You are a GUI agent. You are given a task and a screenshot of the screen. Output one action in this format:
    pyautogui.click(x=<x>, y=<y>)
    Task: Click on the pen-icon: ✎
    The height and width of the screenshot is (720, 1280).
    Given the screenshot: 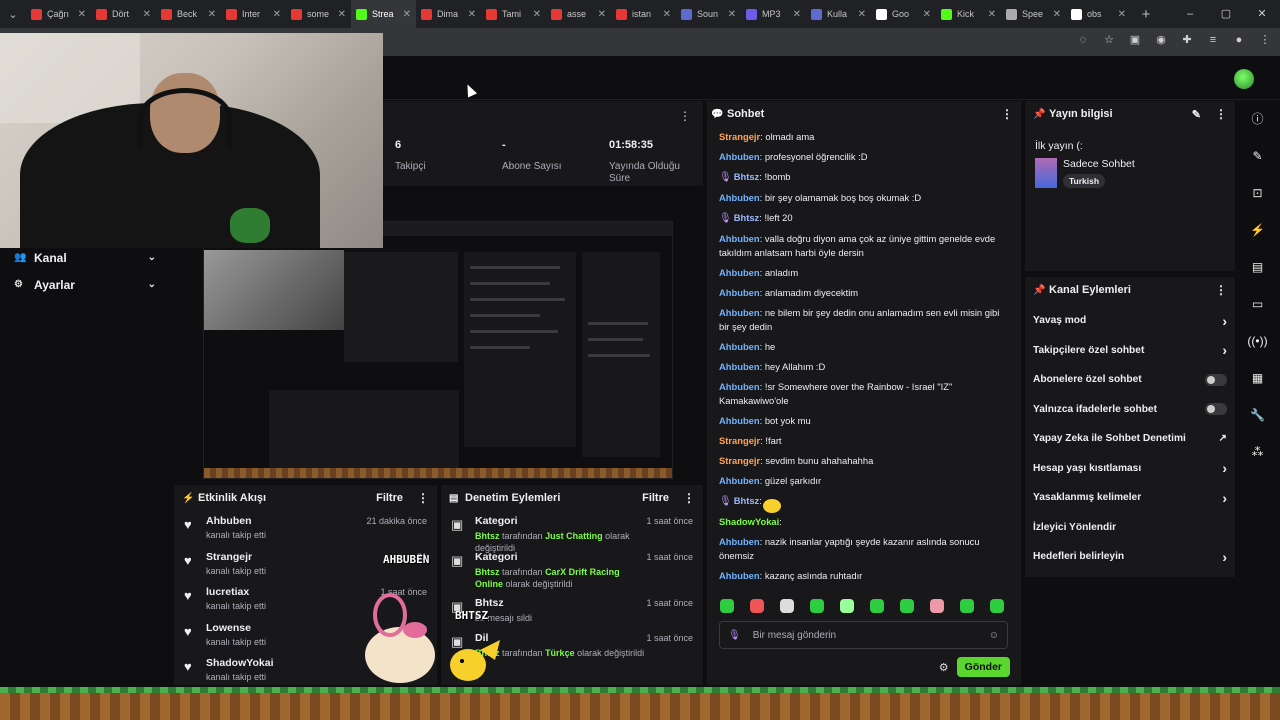 What is the action you would take?
    pyautogui.click(x=1257, y=156)
    